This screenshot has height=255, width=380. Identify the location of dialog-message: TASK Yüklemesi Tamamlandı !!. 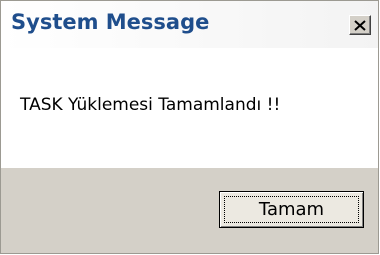
(150, 105).